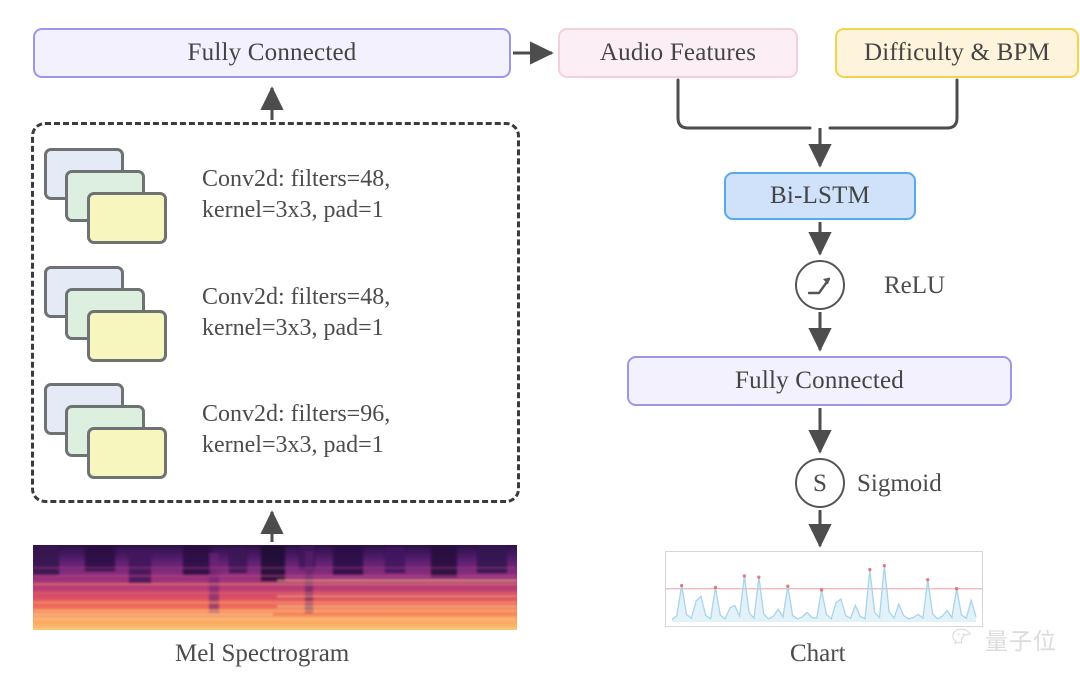  Describe the element at coordinates (818, 653) in the screenshot. I see `caption-chart: Chart` at that location.